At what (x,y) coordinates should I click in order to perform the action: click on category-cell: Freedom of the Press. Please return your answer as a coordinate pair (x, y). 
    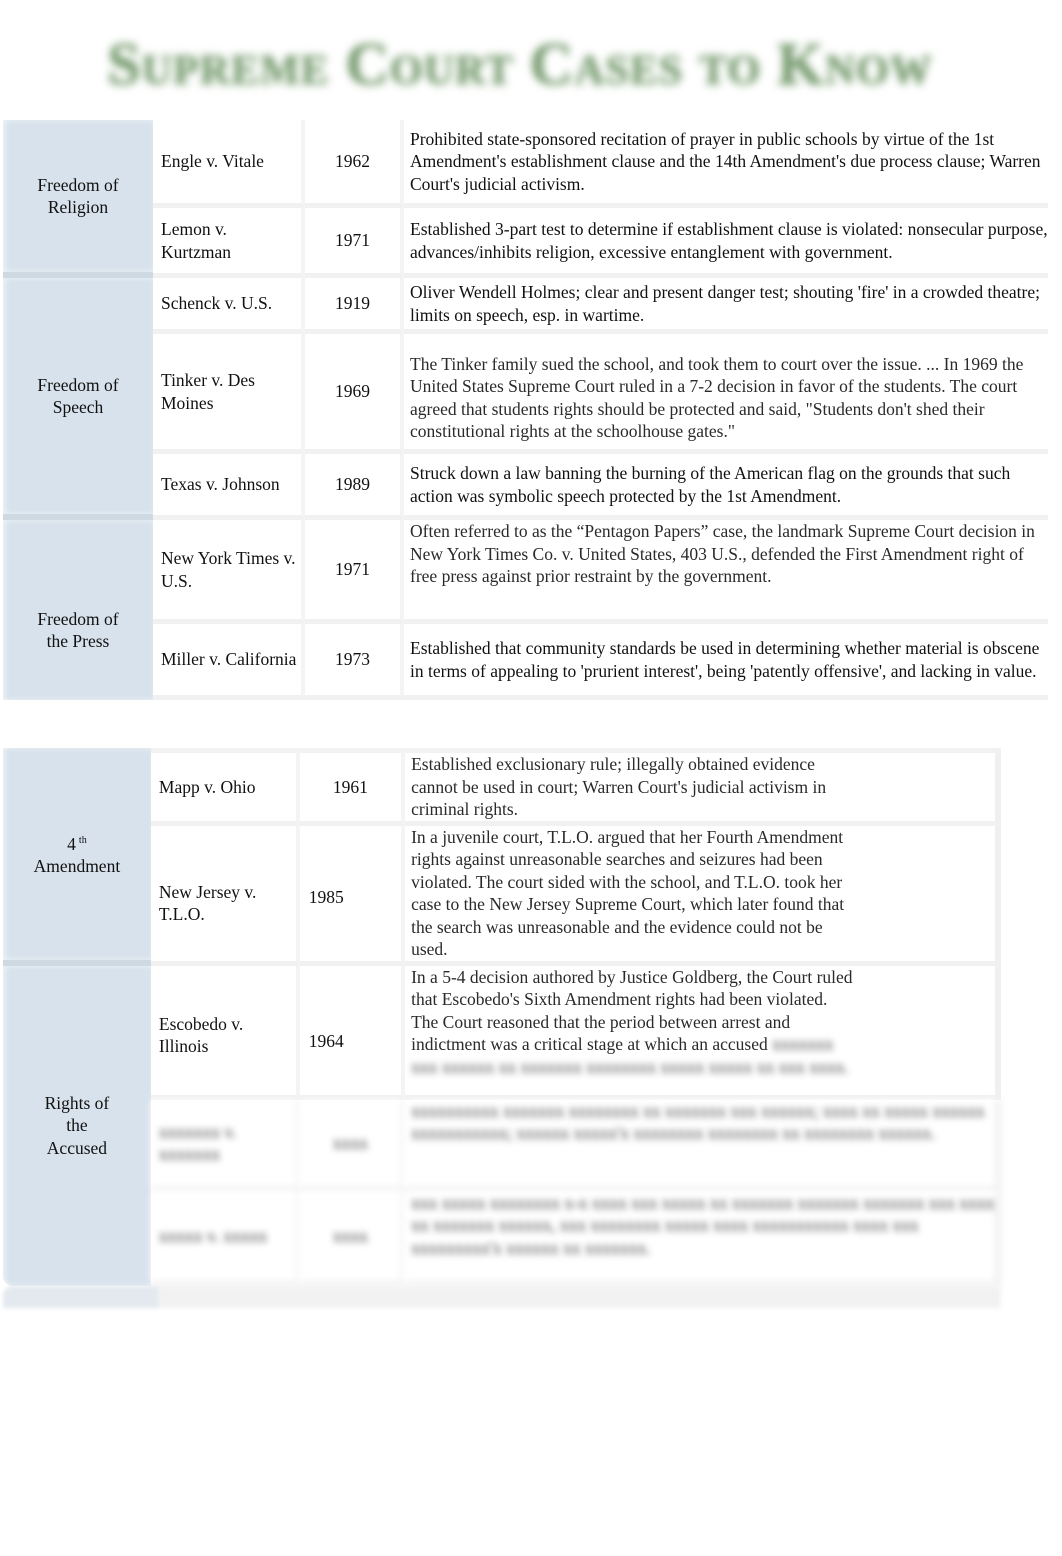
    Looking at the image, I should click on (78, 610).